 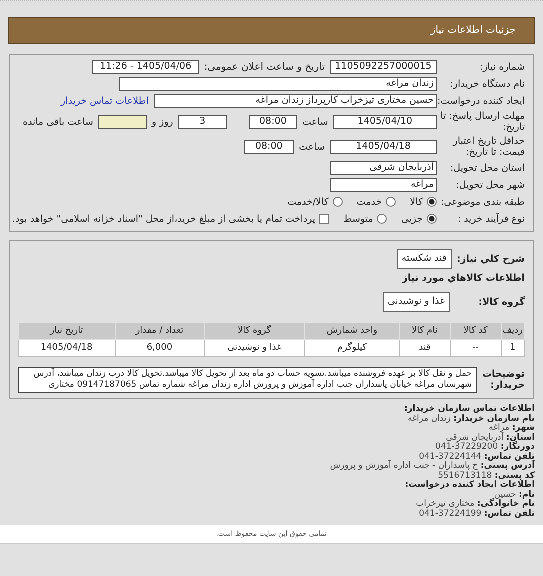 What do you see at coordinates (58, 122) in the screenshot?
I see `field-label: ساعت باقی مانده` at bounding box center [58, 122].